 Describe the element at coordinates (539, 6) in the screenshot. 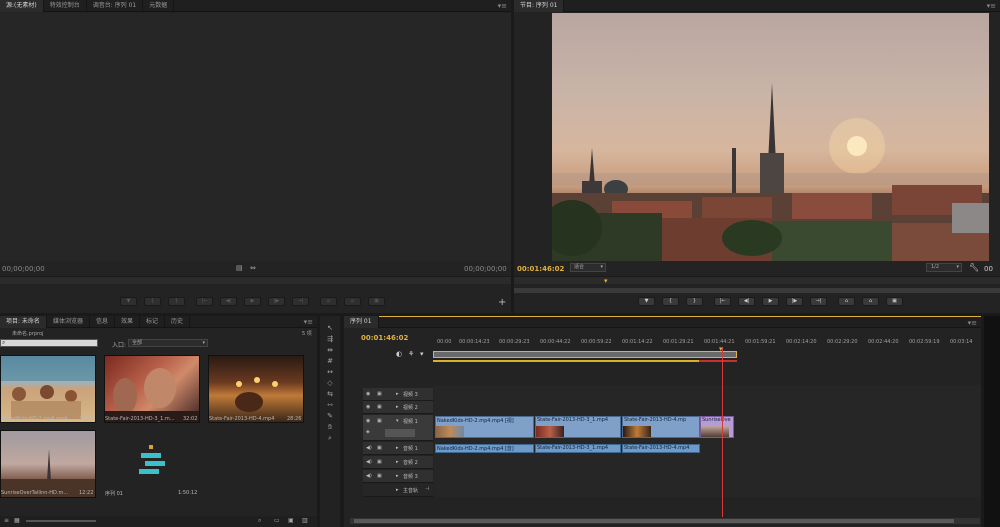

I see `tab-program: 节目: 序列 01` at that location.